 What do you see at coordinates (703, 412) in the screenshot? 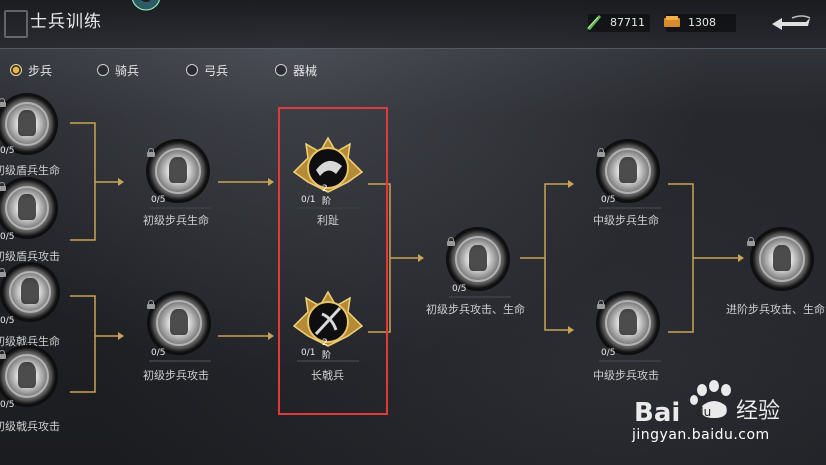
I see `svg-text: du` at bounding box center [703, 412].